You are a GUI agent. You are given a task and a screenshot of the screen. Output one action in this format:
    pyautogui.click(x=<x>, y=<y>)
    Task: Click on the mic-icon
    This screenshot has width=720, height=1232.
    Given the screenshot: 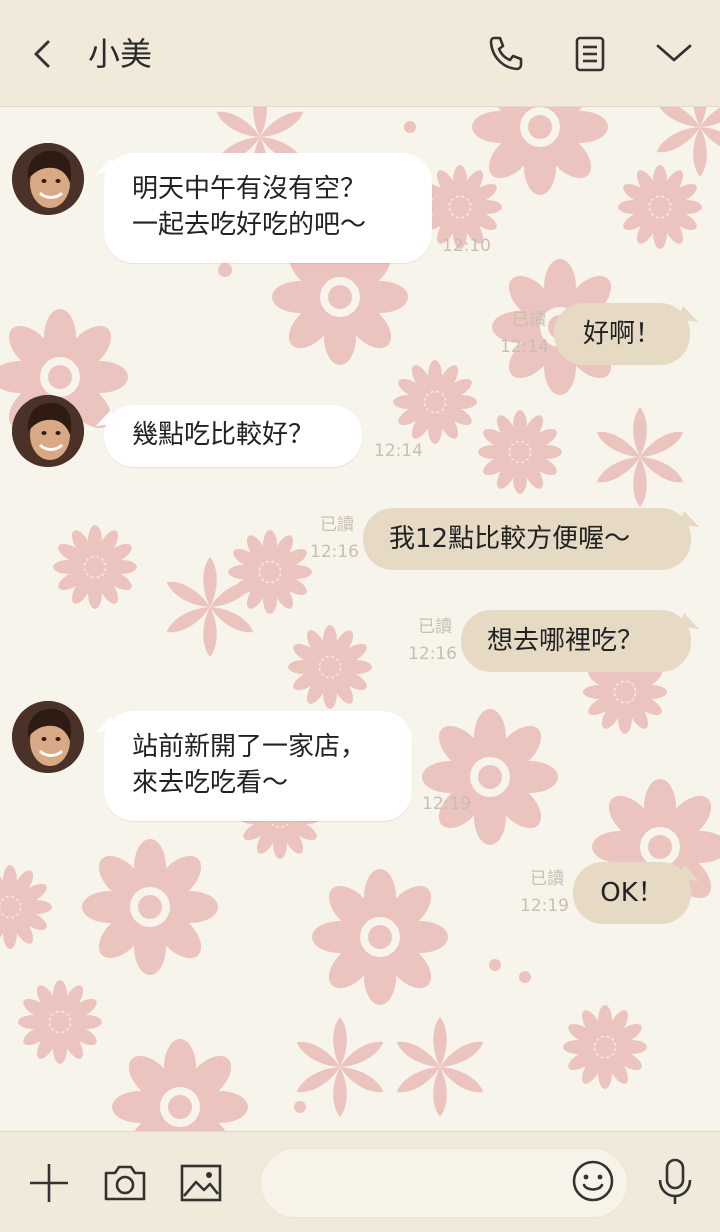 What is the action you would take?
    pyautogui.click(x=675, y=1182)
    